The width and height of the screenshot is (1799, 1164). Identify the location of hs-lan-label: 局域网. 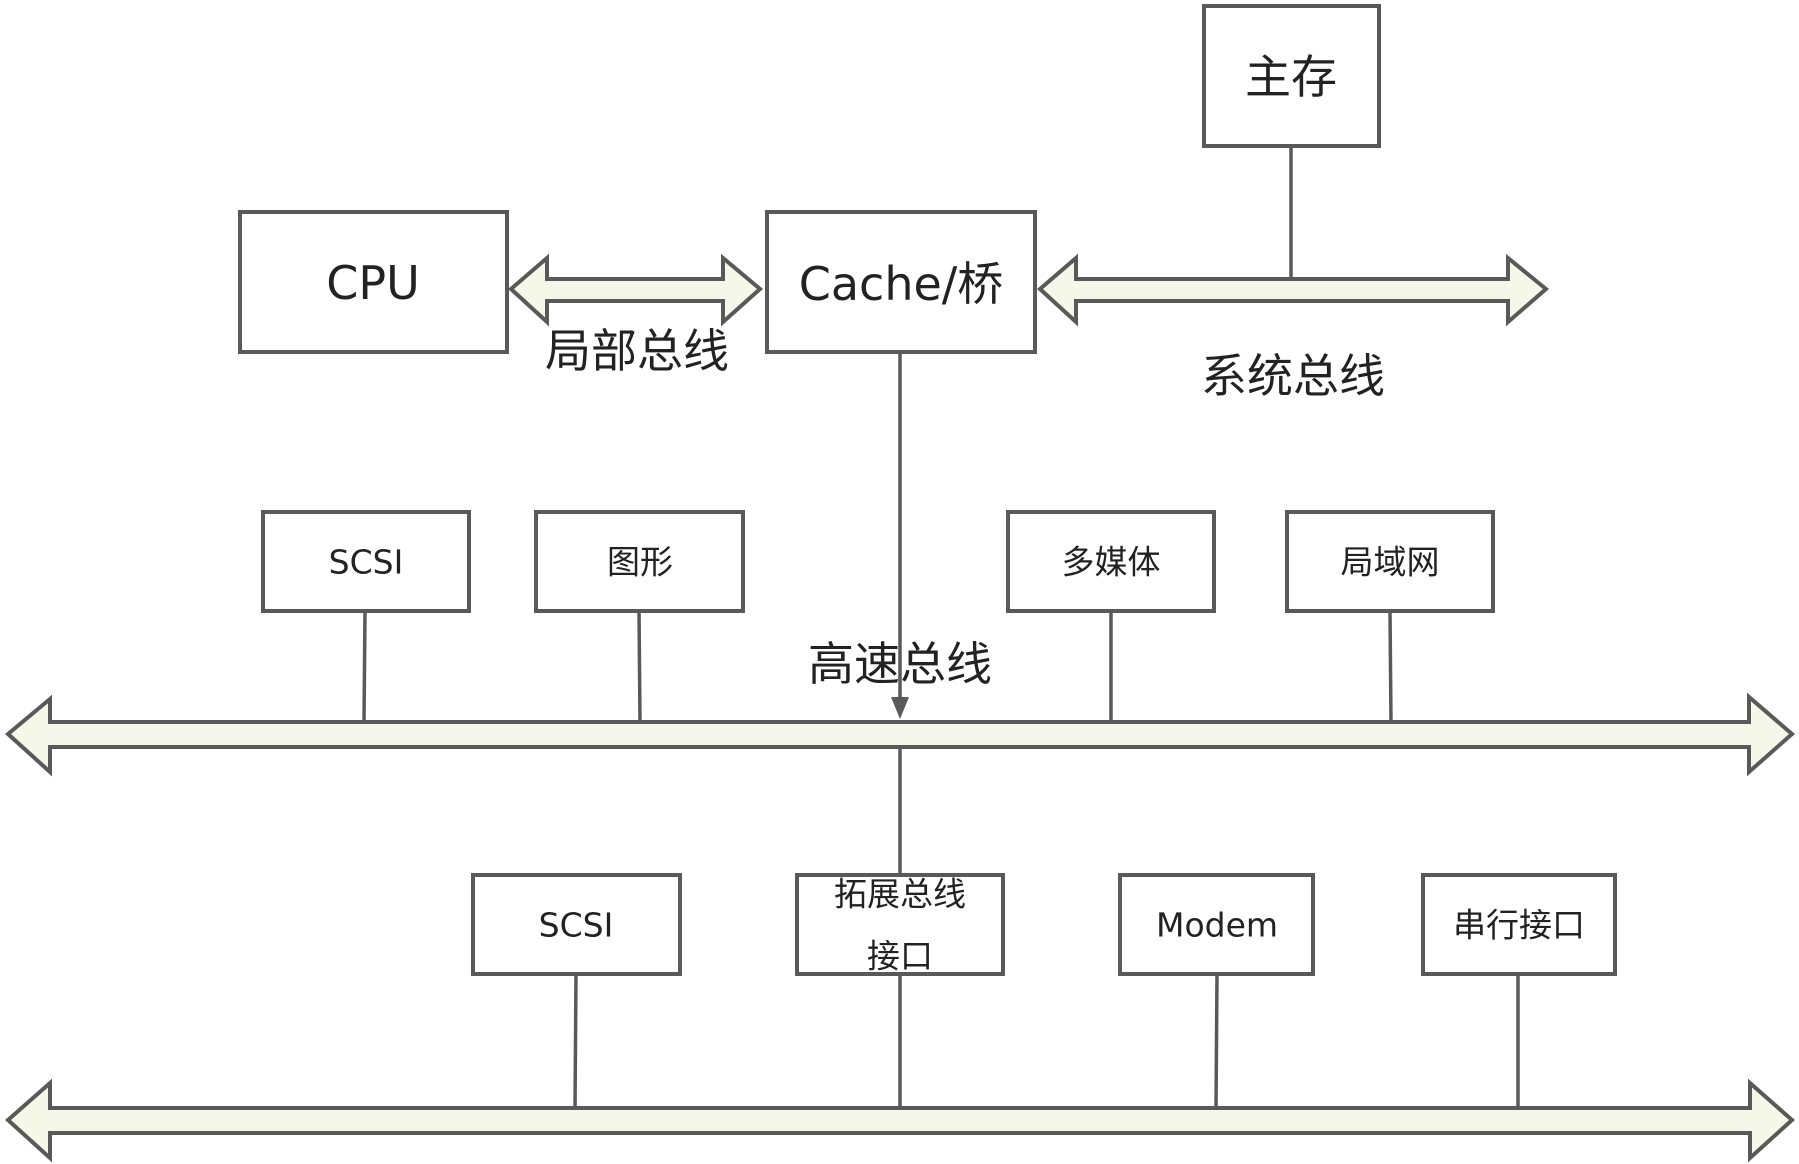
(1390, 562).